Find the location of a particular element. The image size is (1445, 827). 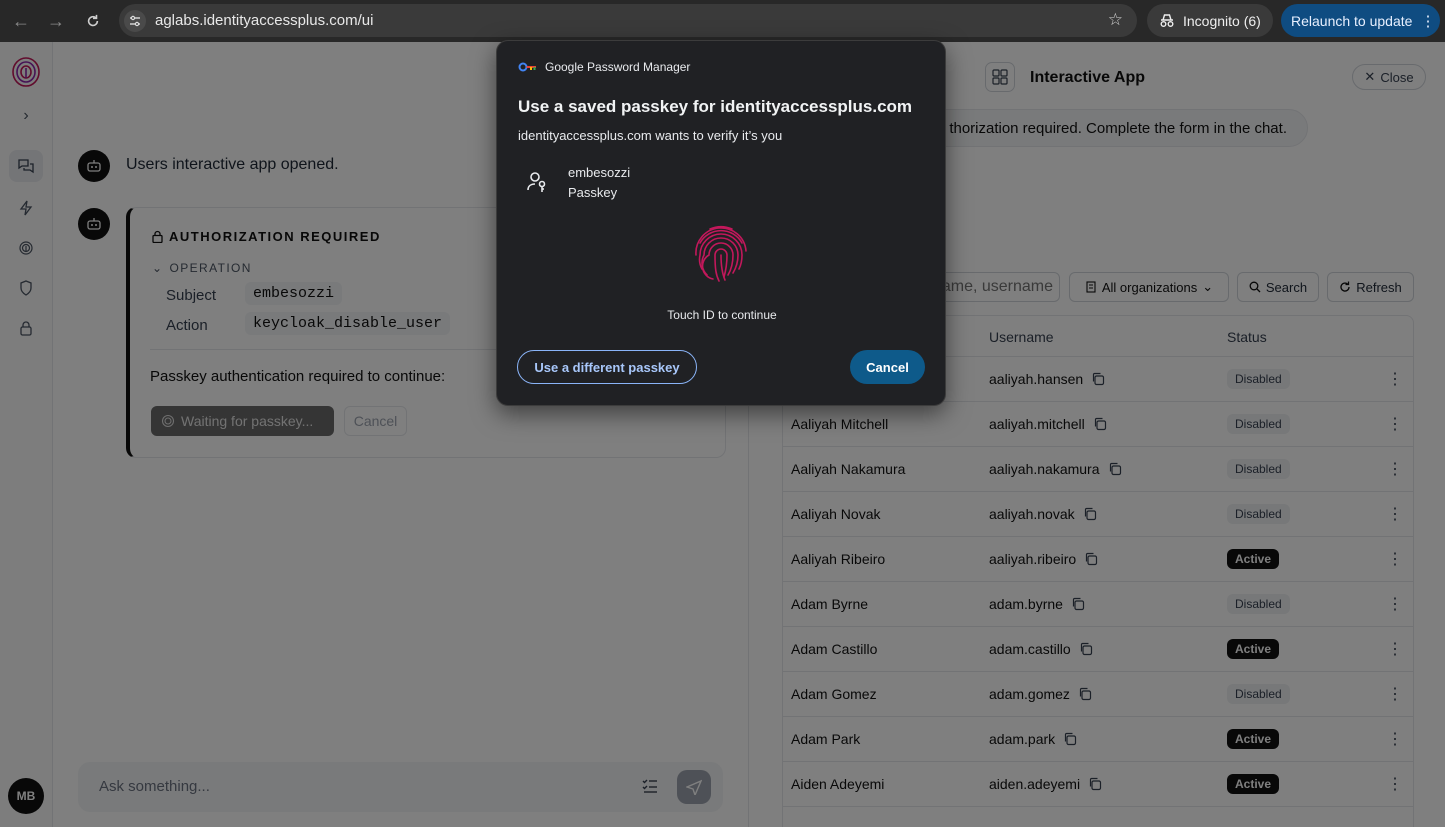

incognito-button: Incognito (6) is located at coordinates (1210, 20).